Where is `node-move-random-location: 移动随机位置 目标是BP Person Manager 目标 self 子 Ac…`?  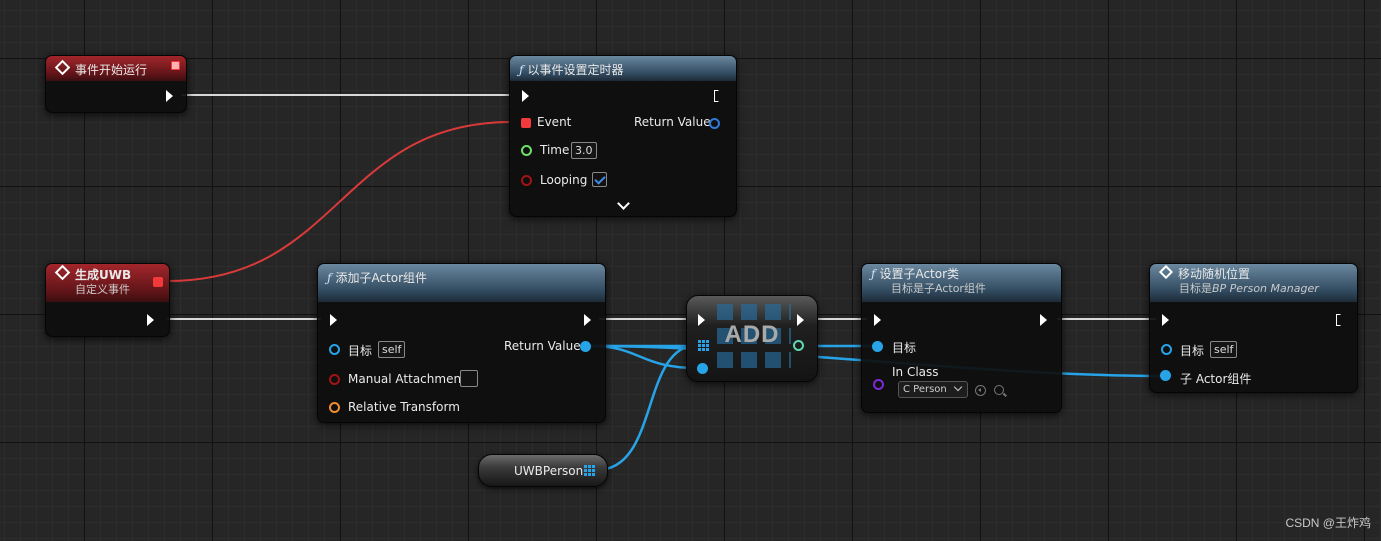 node-move-random-location: 移动随机位置 目标是BP Person Manager 目标 self 子 Ac… is located at coordinates (1253, 328).